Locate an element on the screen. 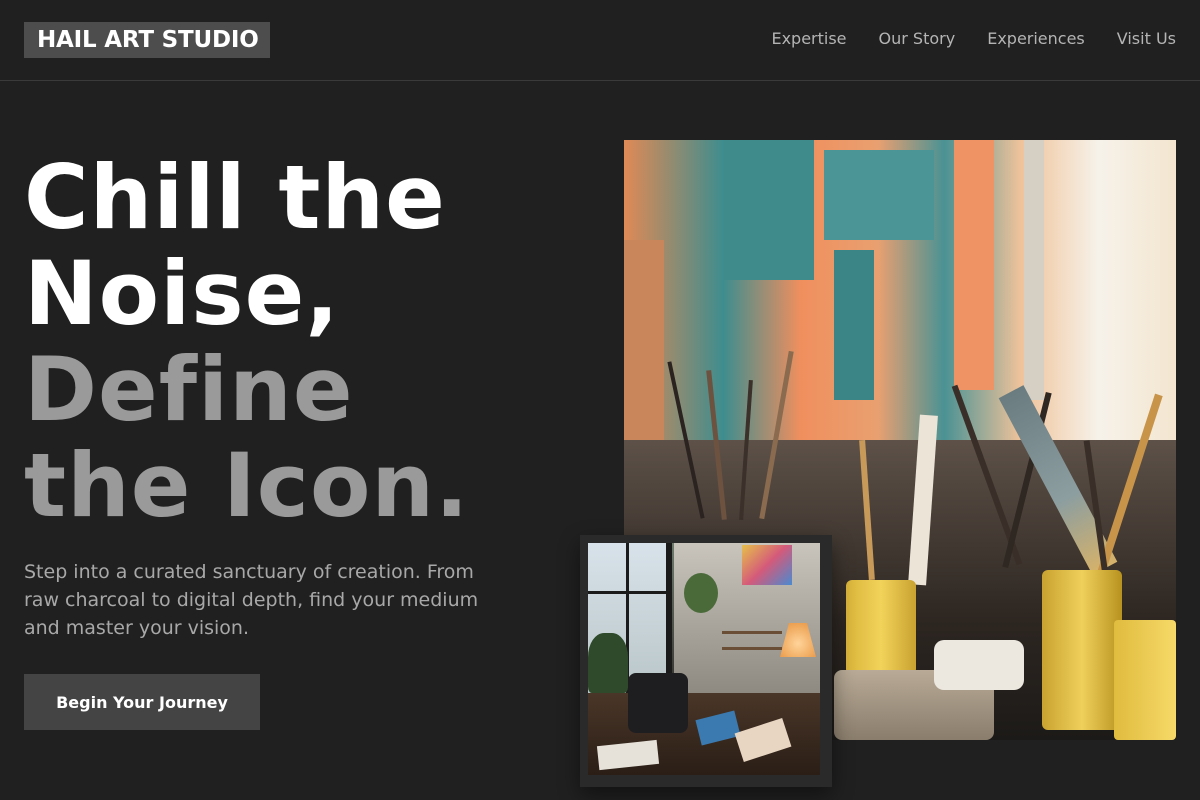 The height and width of the screenshot is (800, 1200). studio-workspace-image is located at coordinates (704, 659).